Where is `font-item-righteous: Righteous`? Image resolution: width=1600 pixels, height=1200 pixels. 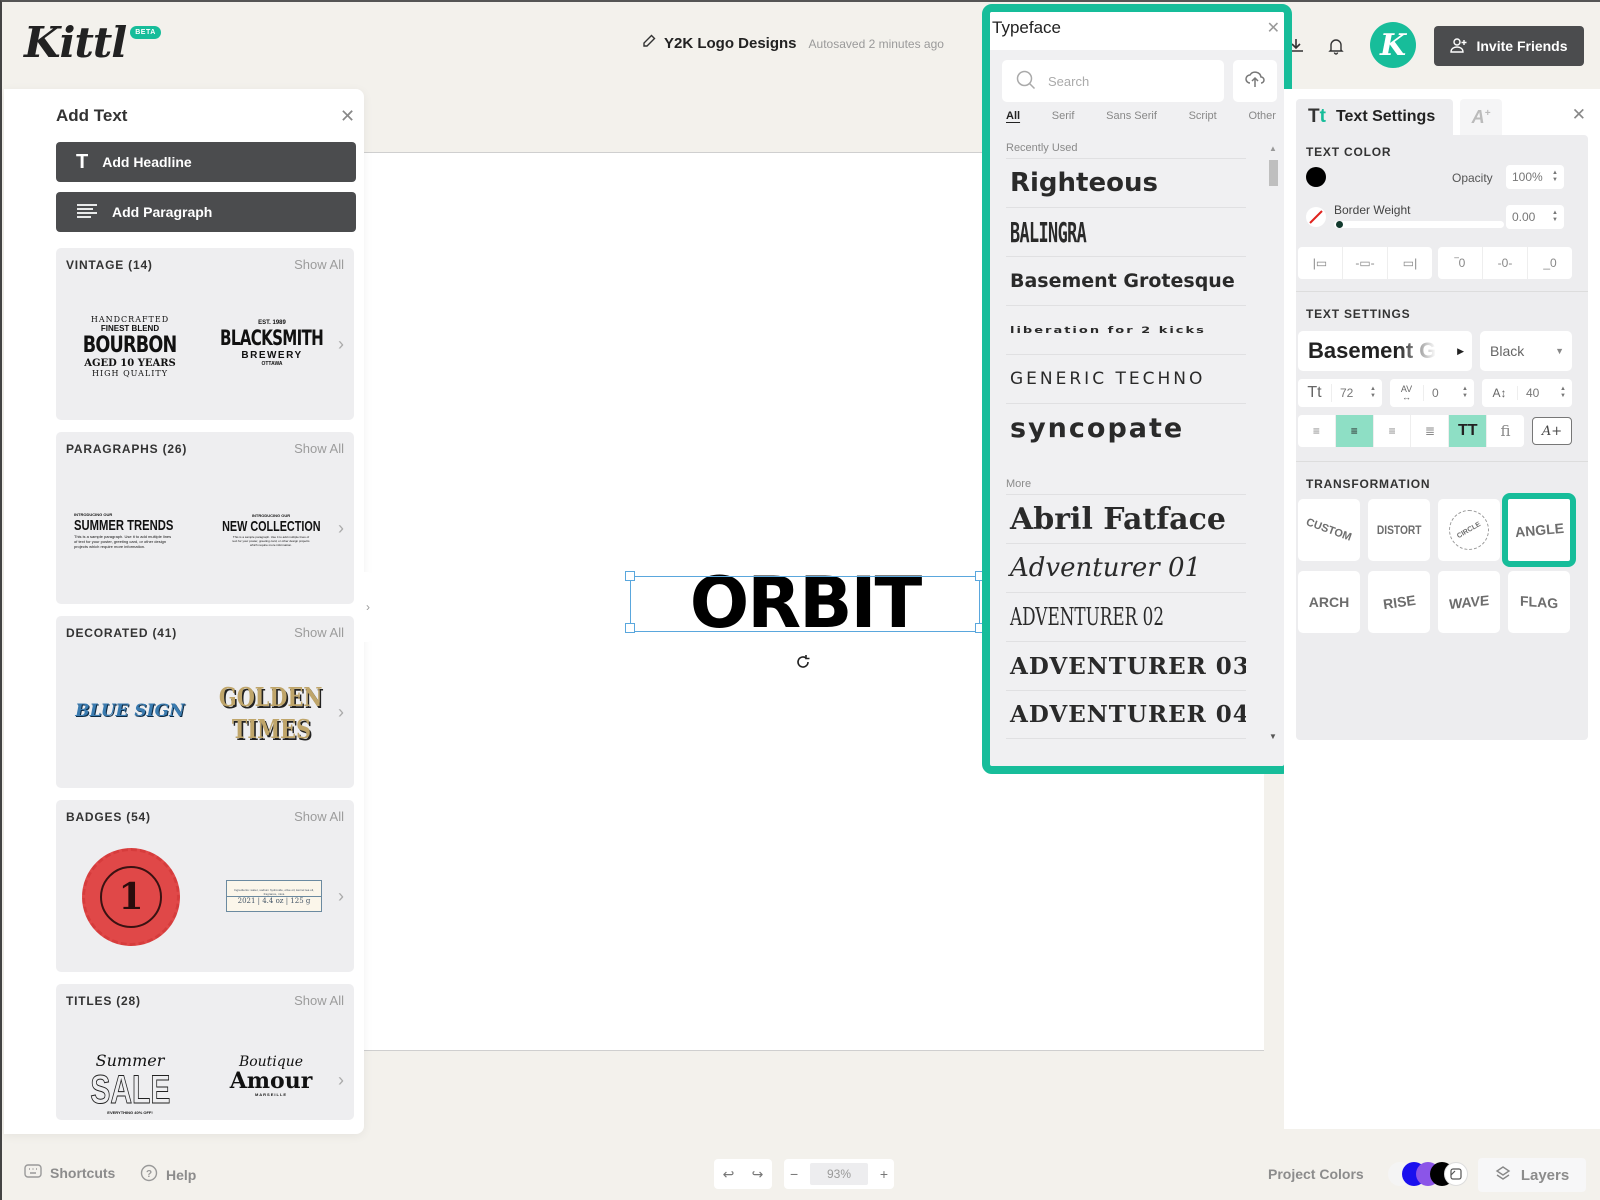 font-item-righteous: Righteous is located at coordinates (1126, 182).